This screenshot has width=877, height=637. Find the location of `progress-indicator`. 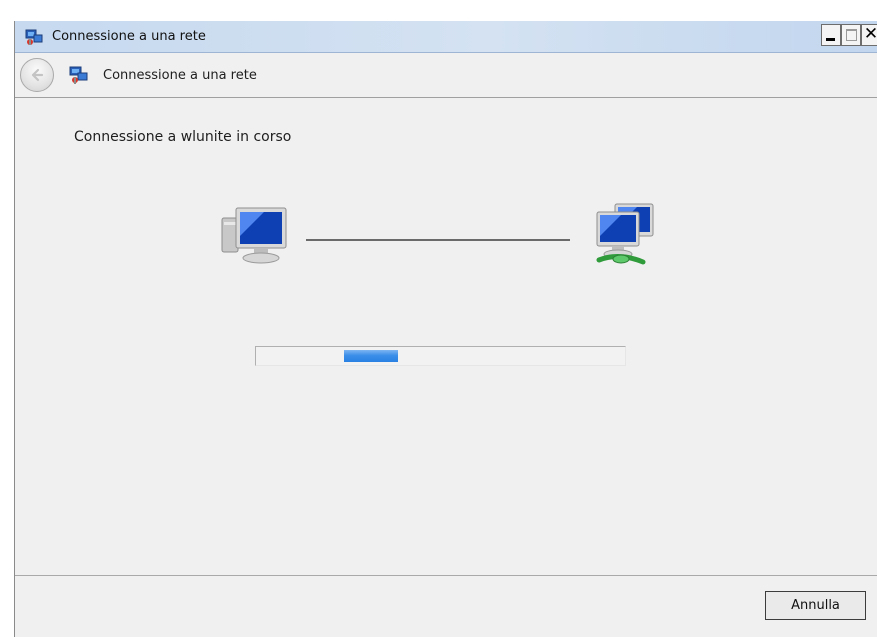

progress-indicator is located at coordinates (371, 356).